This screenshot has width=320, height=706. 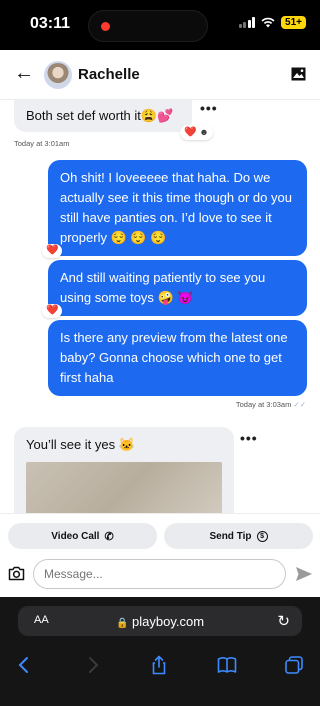 What do you see at coordinates (42, 143) in the screenshot?
I see `message-timestamp: Today at 3:01am` at bounding box center [42, 143].